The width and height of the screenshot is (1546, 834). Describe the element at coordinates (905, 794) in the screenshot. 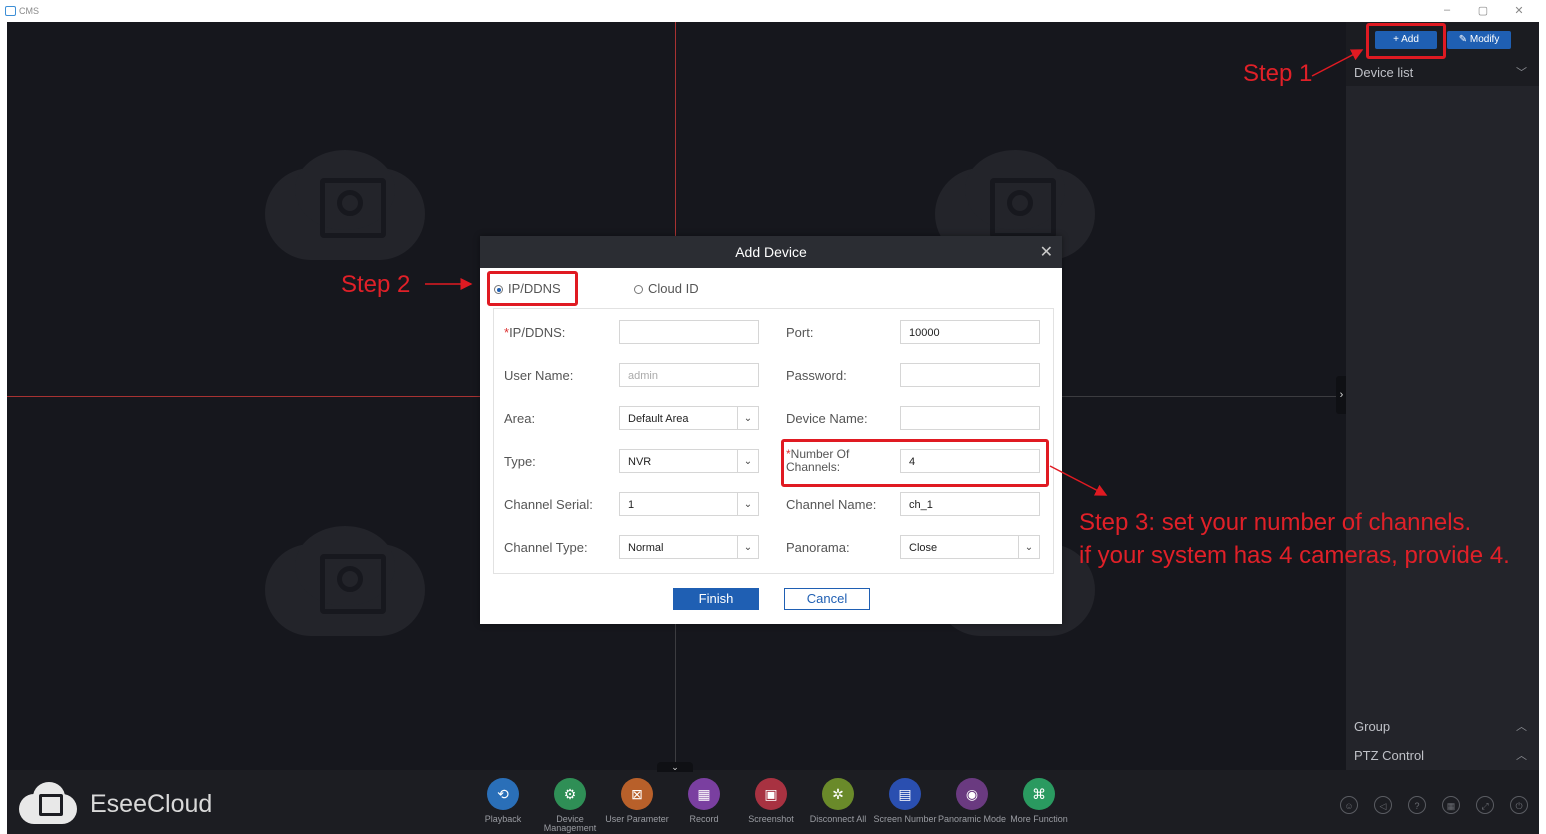

I see `screen-number-icon: ▤` at that location.